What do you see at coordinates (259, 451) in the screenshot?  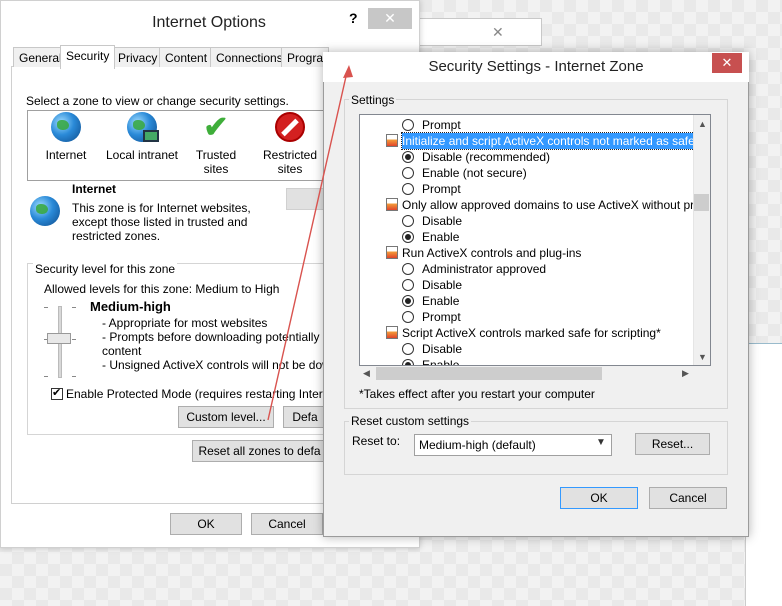 I see `reset-all-zones-button: Reset all zones to defa` at bounding box center [259, 451].